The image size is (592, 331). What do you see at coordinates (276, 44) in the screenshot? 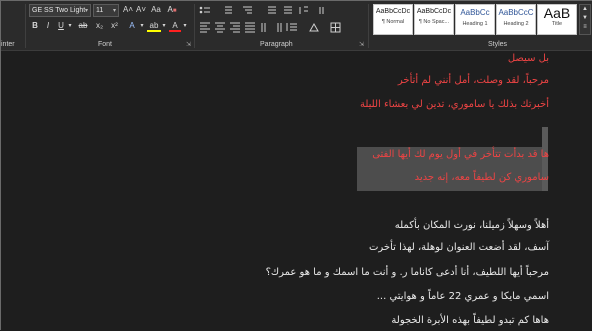
I see `paragraph-group-label: Paragraph` at bounding box center [276, 44].